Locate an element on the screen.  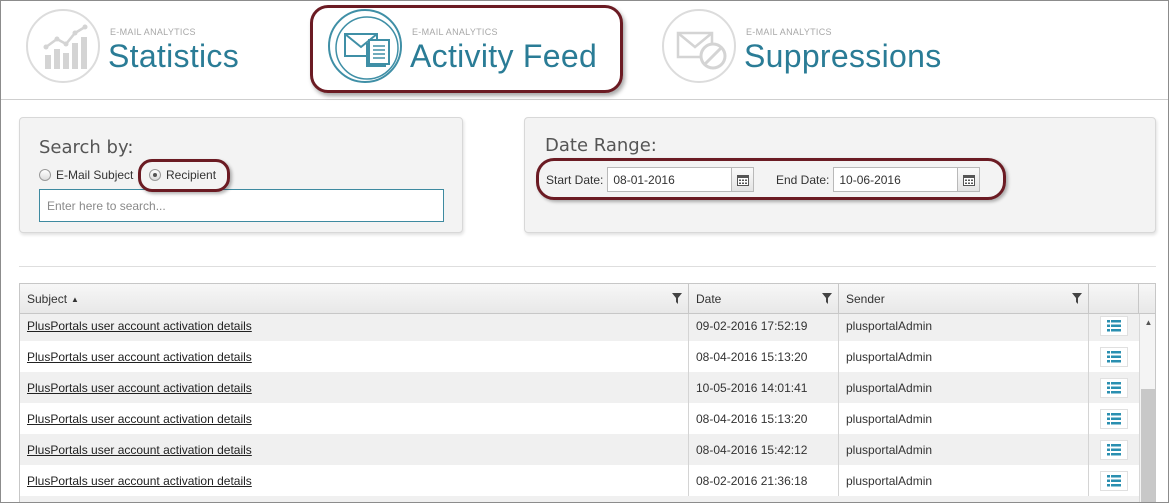
radio-email-subject-label: E-Mail Subject is located at coordinates (95, 175).